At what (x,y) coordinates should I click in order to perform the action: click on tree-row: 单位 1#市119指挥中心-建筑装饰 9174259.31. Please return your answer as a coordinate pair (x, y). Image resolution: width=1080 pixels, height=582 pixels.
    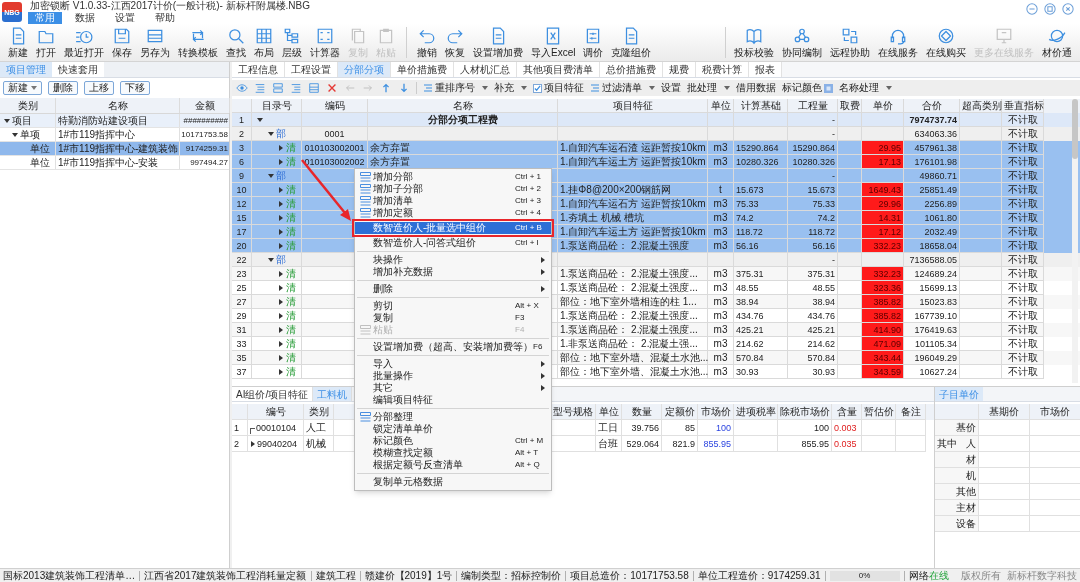
    Looking at the image, I should click on (114, 149).